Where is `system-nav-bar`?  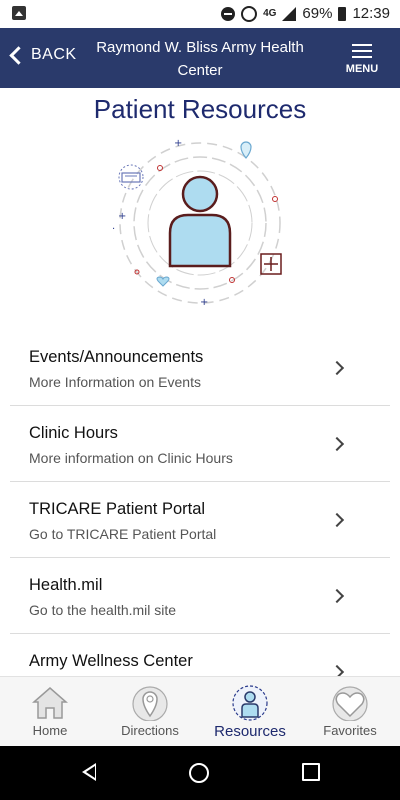 system-nav-bar is located at coordinates (200, 773).